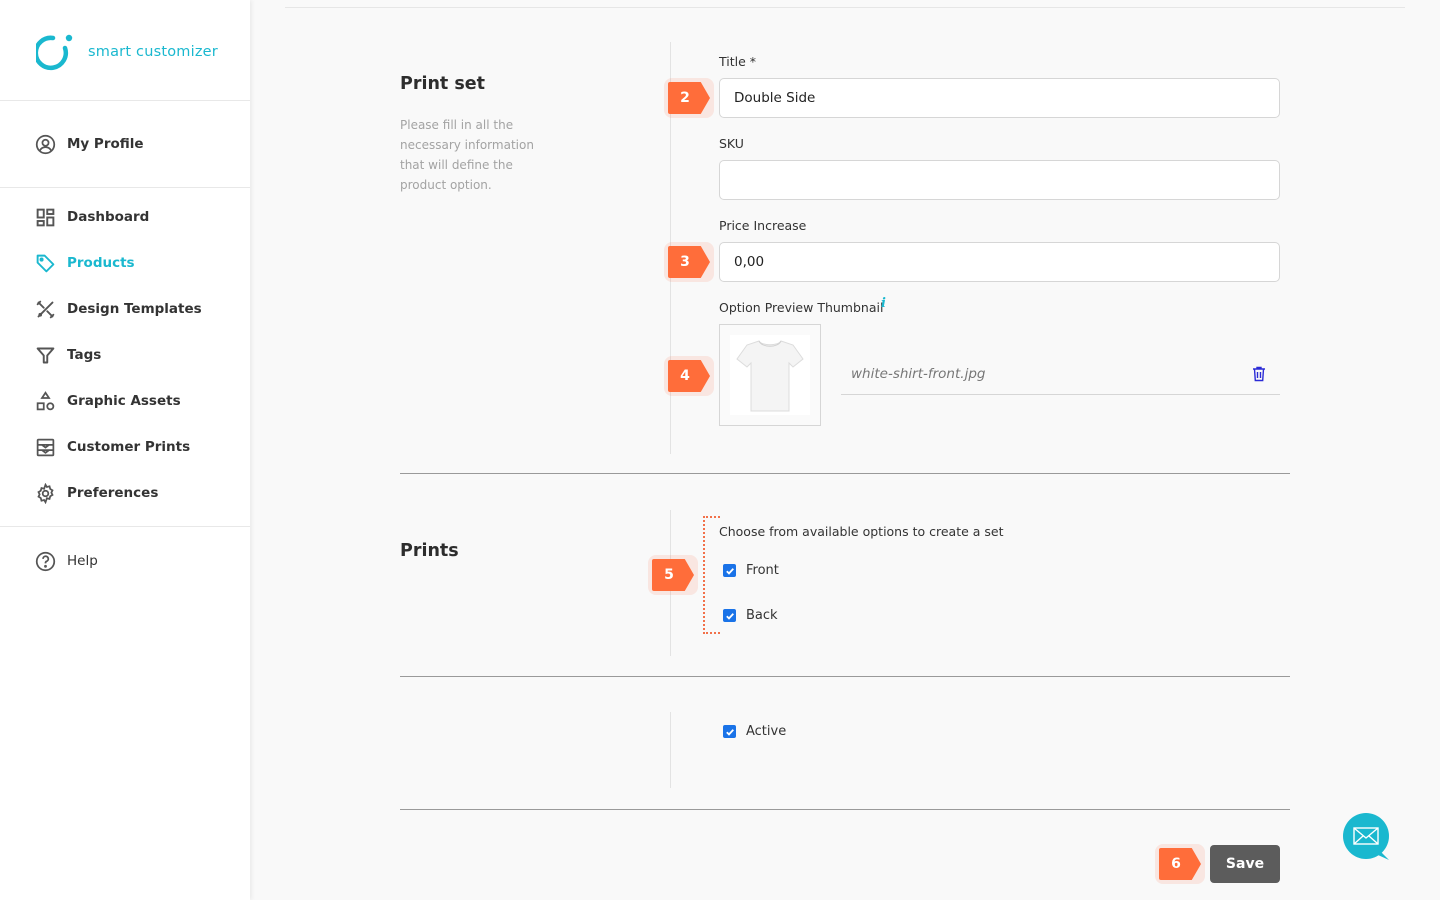 This screenshot has height=900, width=1440. I want to click on sidebar-item-graphic-assets: Graphic Assets, so click(107, 401).